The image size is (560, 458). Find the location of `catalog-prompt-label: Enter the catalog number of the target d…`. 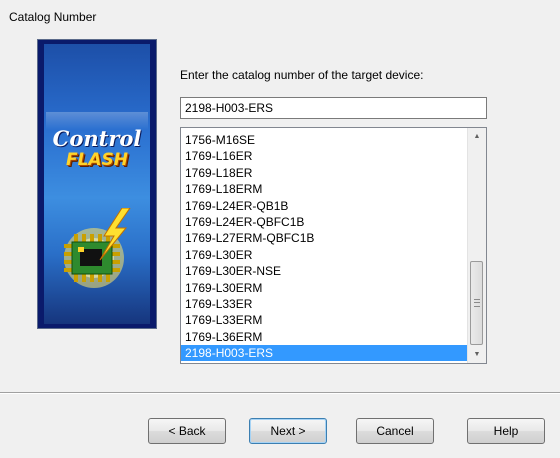

catalog-prompt-label: Enter the catalog number of the target d… is located at coordinates (302, 75).